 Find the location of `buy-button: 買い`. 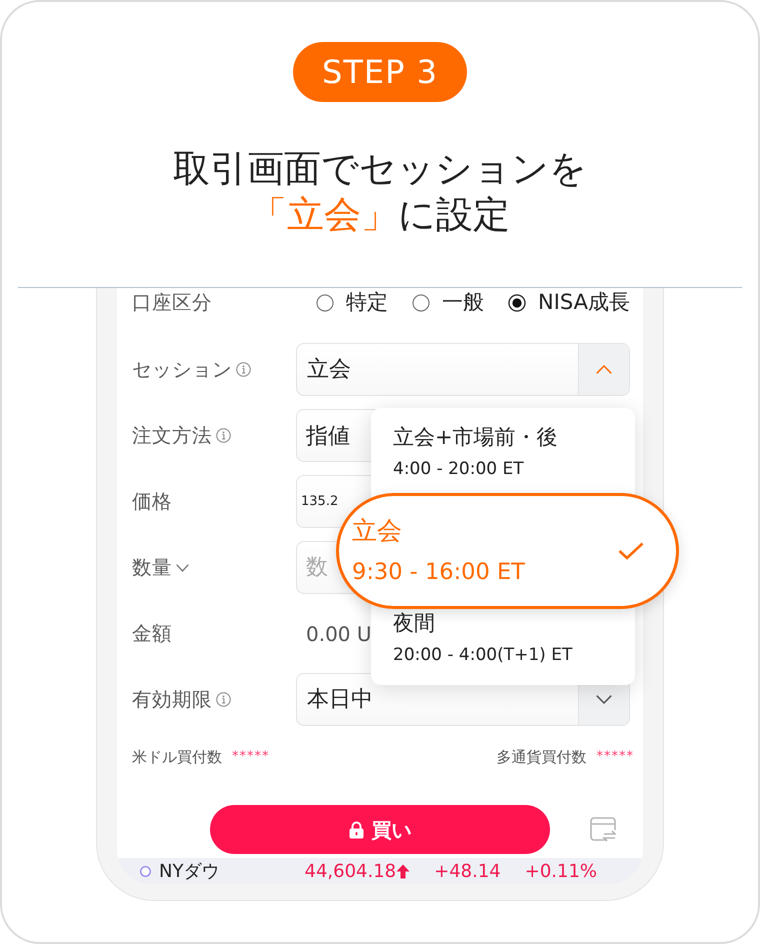

buy-button: 買い is located at coordinates (380, 829).